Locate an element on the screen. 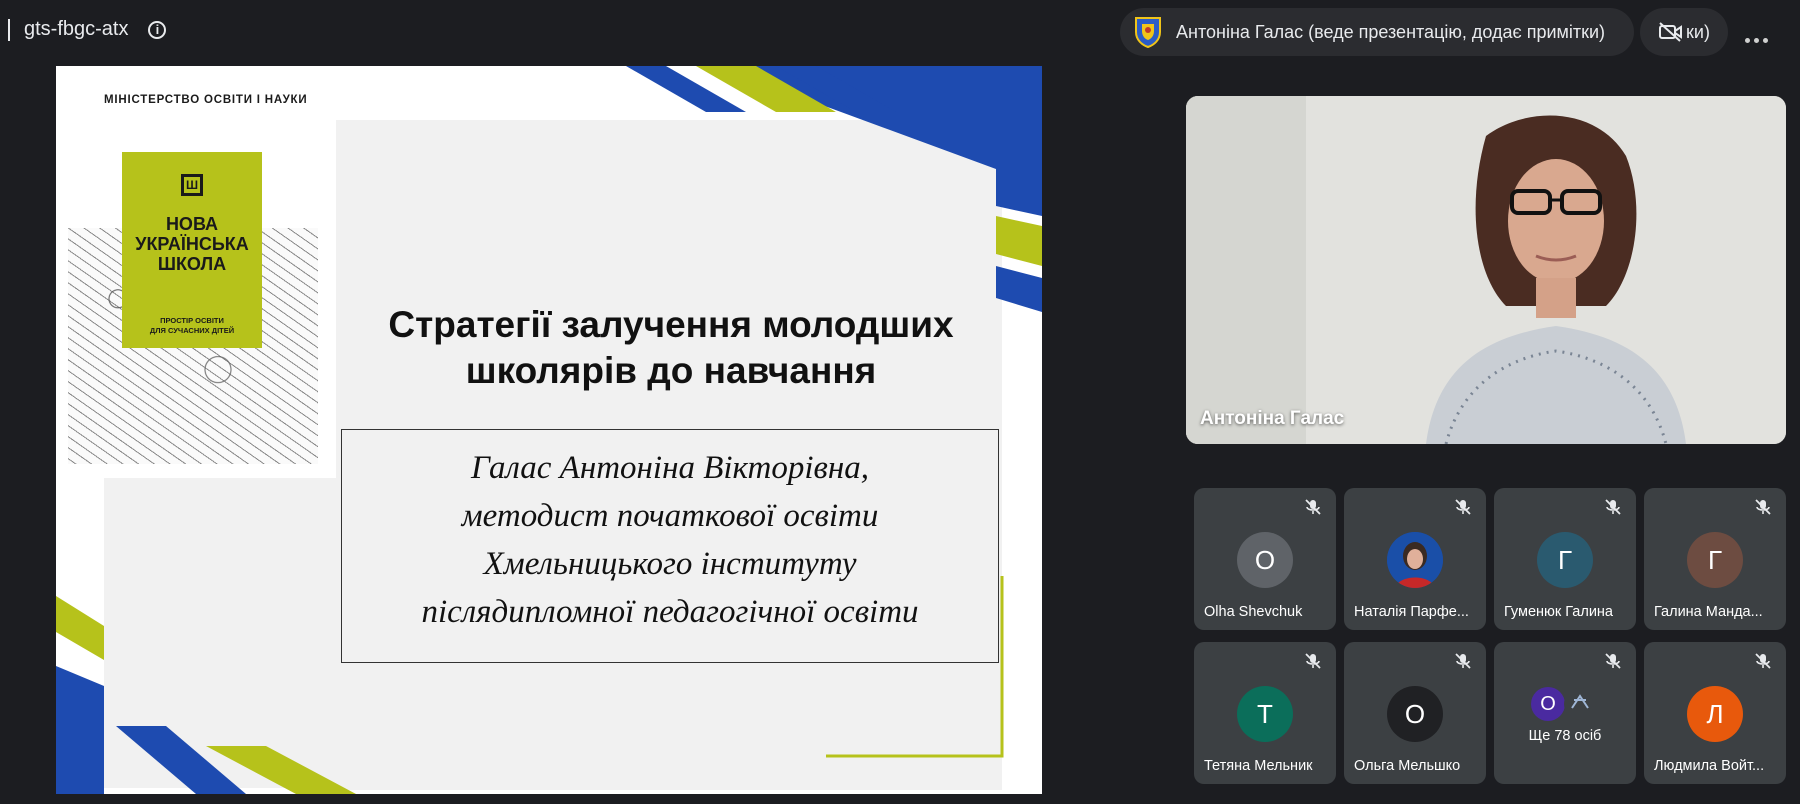 The image size is (1800, 804). nus-title: НОВА УКРАЇНСЬКА ШКОЛА is located at coordinates (192, 244).